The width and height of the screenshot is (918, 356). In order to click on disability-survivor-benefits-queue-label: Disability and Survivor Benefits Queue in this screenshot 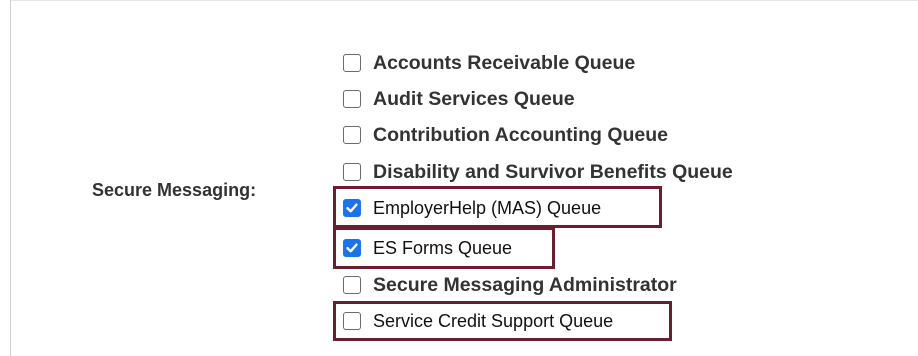, I will do `click(553, 171)`.